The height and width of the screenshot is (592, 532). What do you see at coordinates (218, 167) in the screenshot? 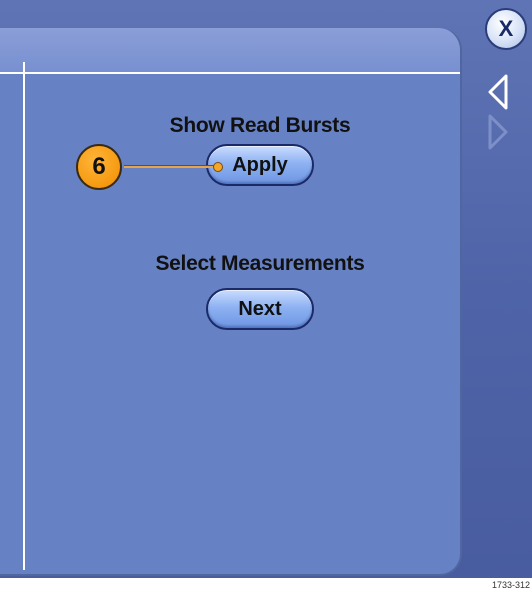
I see `callout-pointer-dot` at bounding box center [218, 167].